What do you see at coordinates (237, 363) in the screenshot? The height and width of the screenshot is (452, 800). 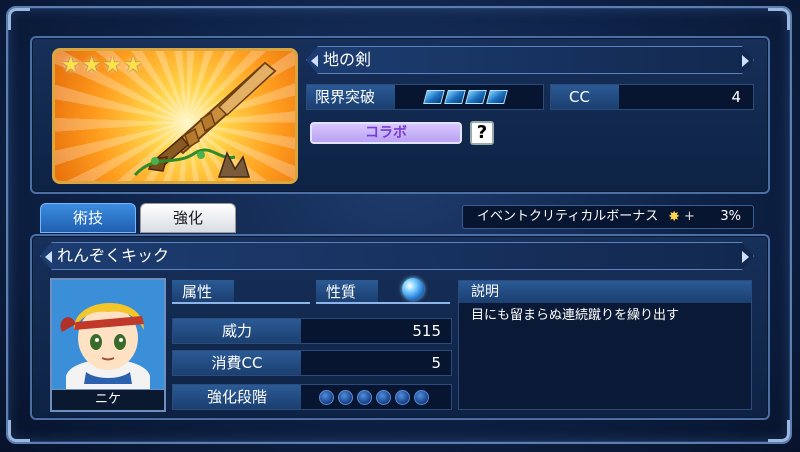 I see `cc-cost-label: 消費CC` at bounding box center [237, 363].